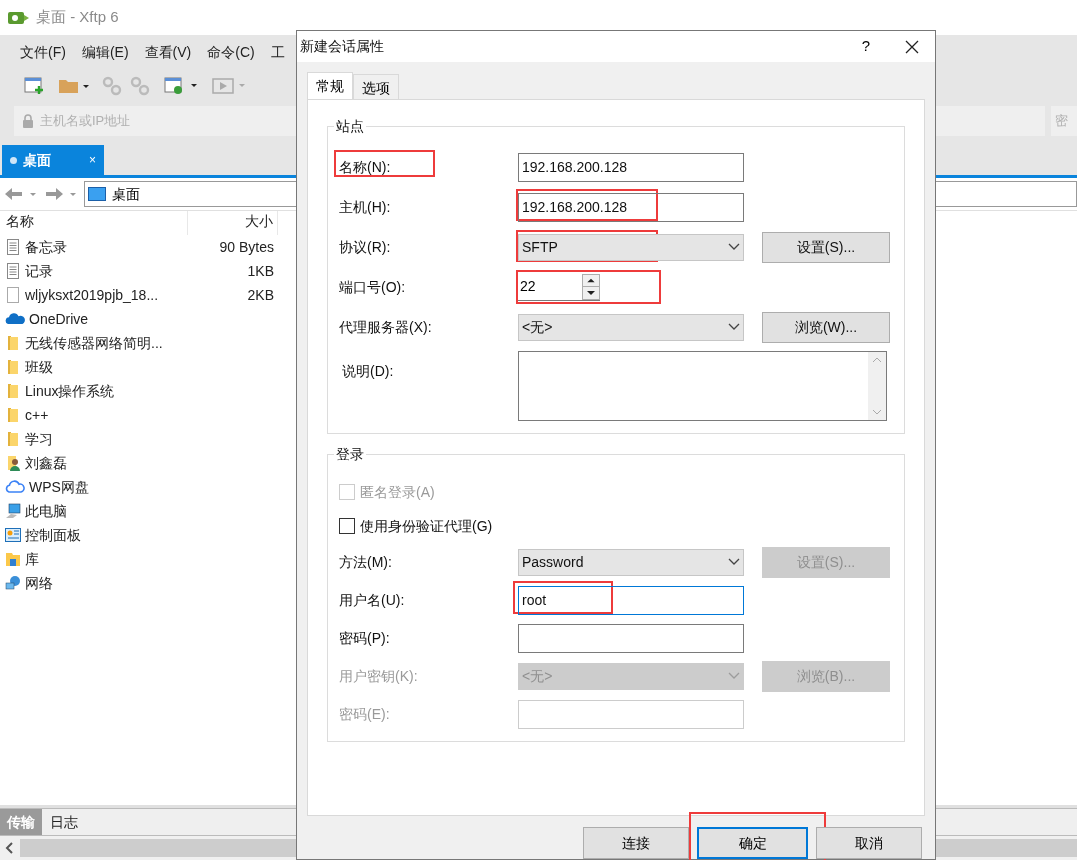 The height and width of the screenshot is (860, 1077). I want to click on file-name: OneDrive, so click(59, 319).